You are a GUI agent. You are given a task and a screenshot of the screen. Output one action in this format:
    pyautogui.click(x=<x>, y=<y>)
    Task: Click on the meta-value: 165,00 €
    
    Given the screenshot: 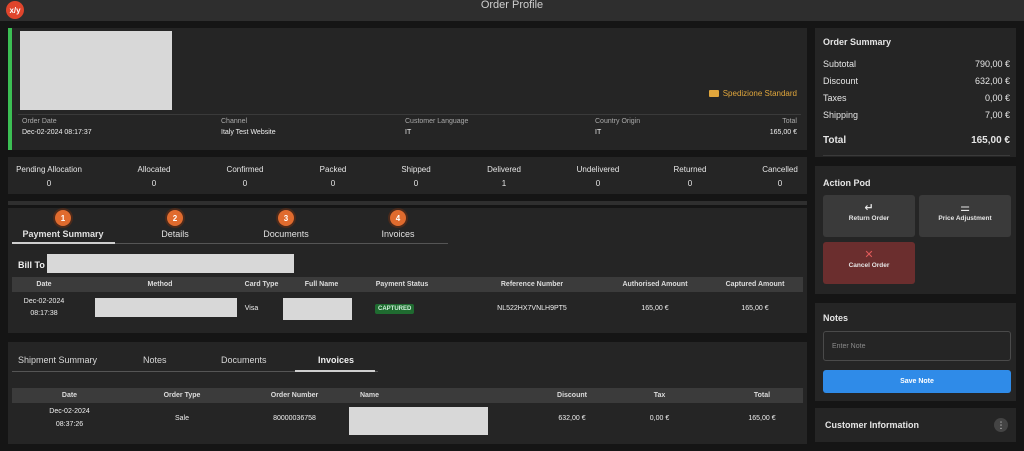 What is the action you would take?
    pyautogui.click(x=783, y=132)
    